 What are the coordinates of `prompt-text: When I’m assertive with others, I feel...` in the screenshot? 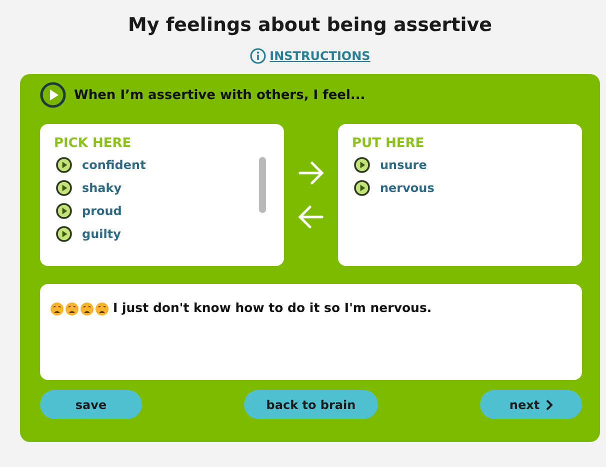 It's located at (220, 95).